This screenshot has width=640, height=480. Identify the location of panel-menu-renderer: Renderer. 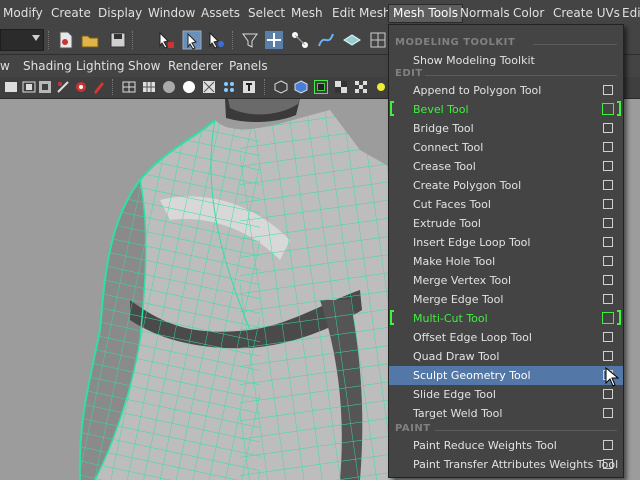
(195, 66).